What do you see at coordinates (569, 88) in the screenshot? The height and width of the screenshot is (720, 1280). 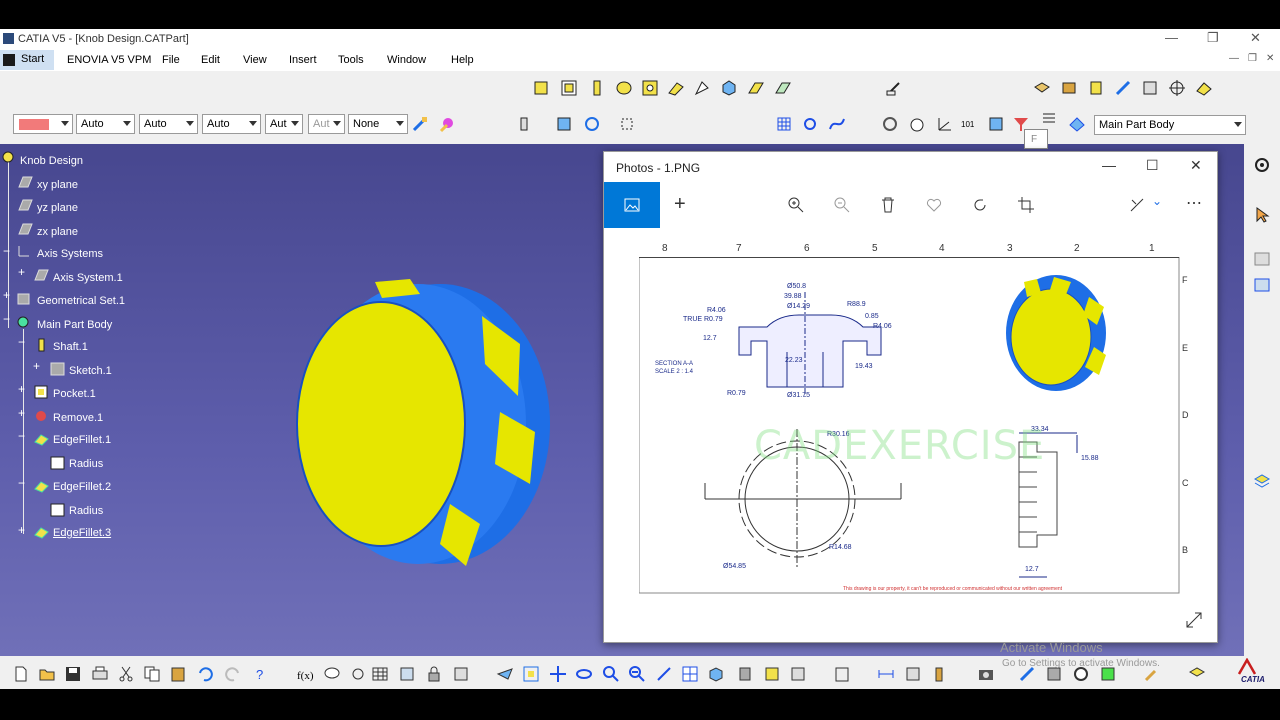 I see `pocket-icon` at bounding box center [569, 88].